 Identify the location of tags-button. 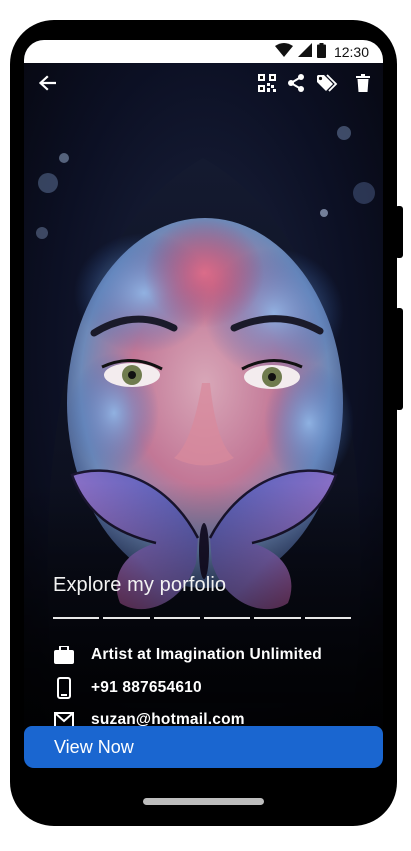
(327, 85).